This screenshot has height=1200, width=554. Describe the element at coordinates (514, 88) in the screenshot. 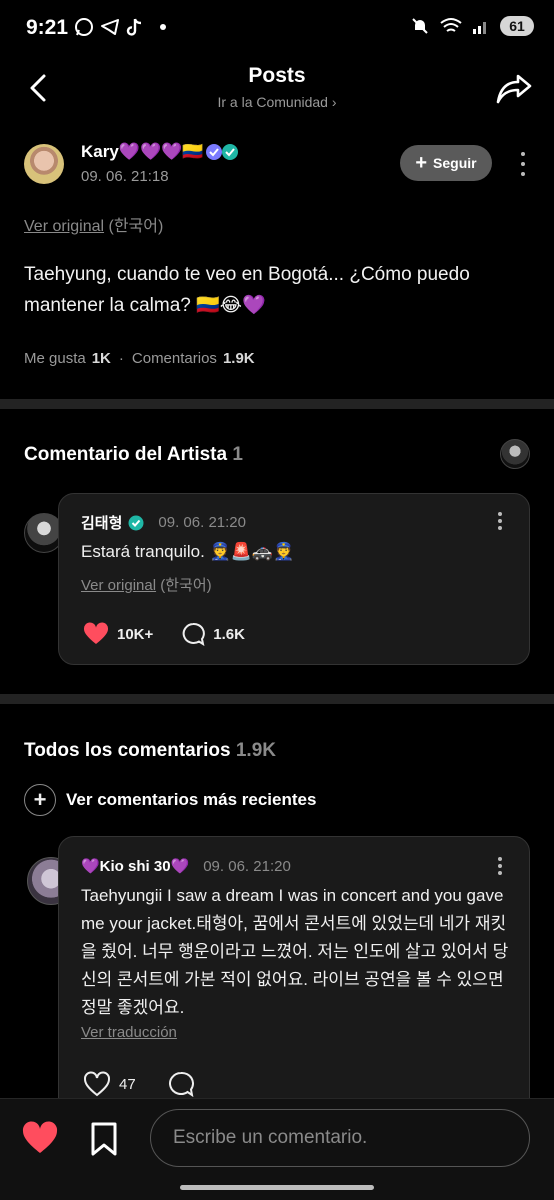

I see `share-icon` at that location.